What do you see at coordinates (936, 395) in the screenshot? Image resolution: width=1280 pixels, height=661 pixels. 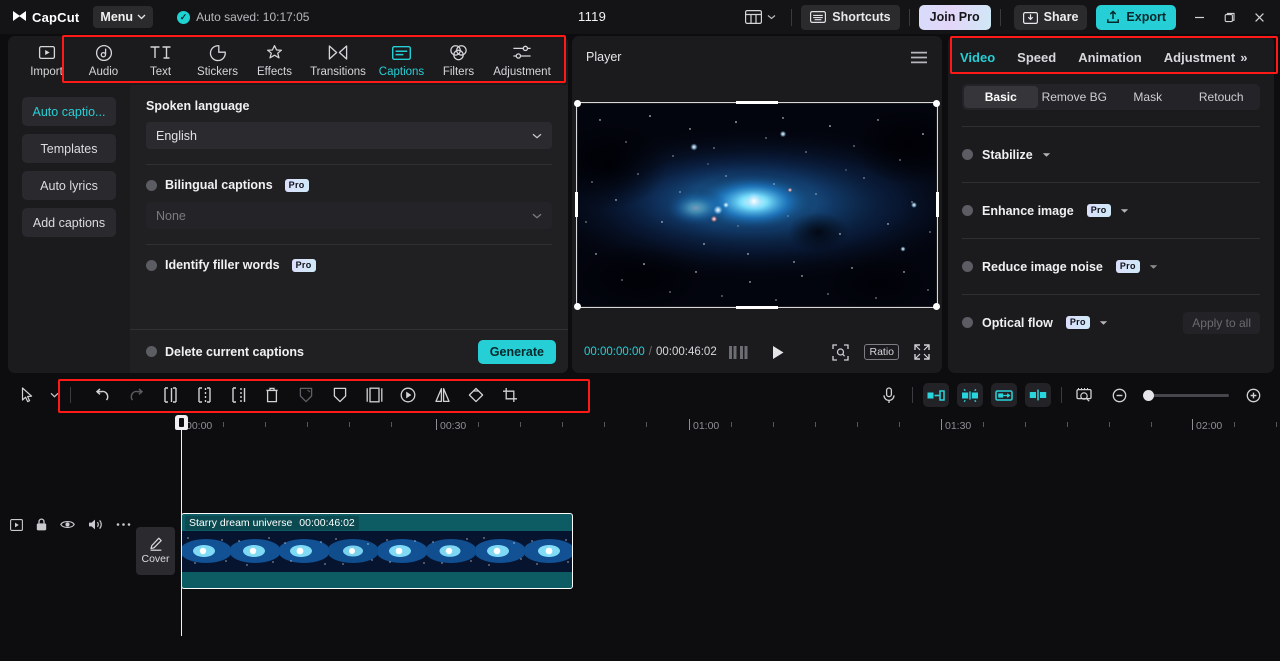 I see `clip-trim-start-icon` at bounding box center [936, 395].